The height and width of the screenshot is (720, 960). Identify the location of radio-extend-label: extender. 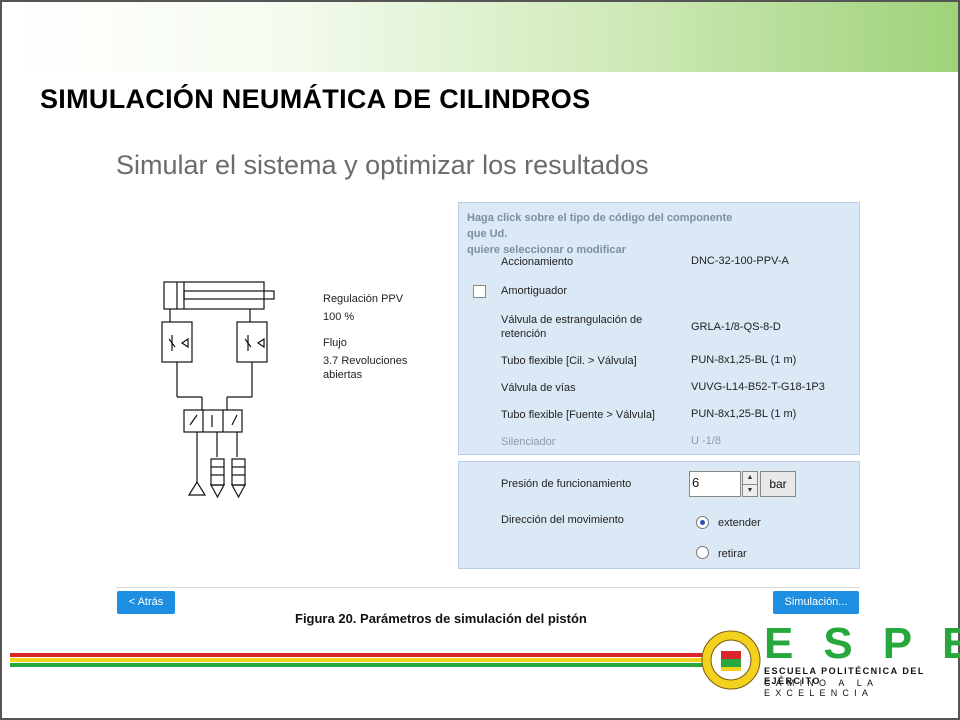
(739, 523).